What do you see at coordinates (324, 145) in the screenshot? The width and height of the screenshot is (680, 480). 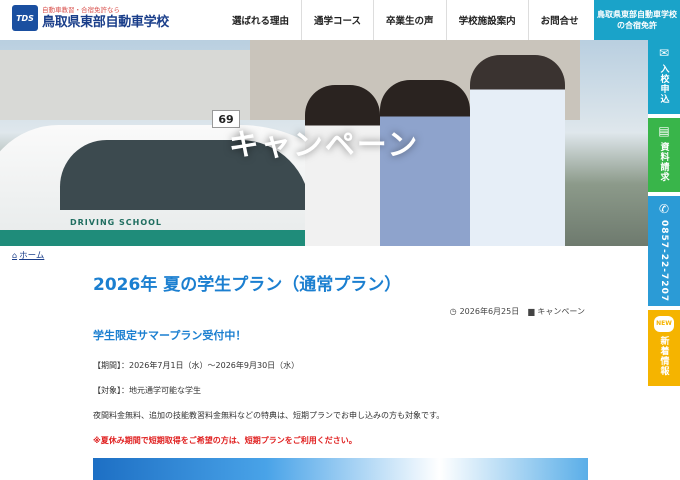 I see `hero-title: キャンペーン` at bounding box center [324, 145].